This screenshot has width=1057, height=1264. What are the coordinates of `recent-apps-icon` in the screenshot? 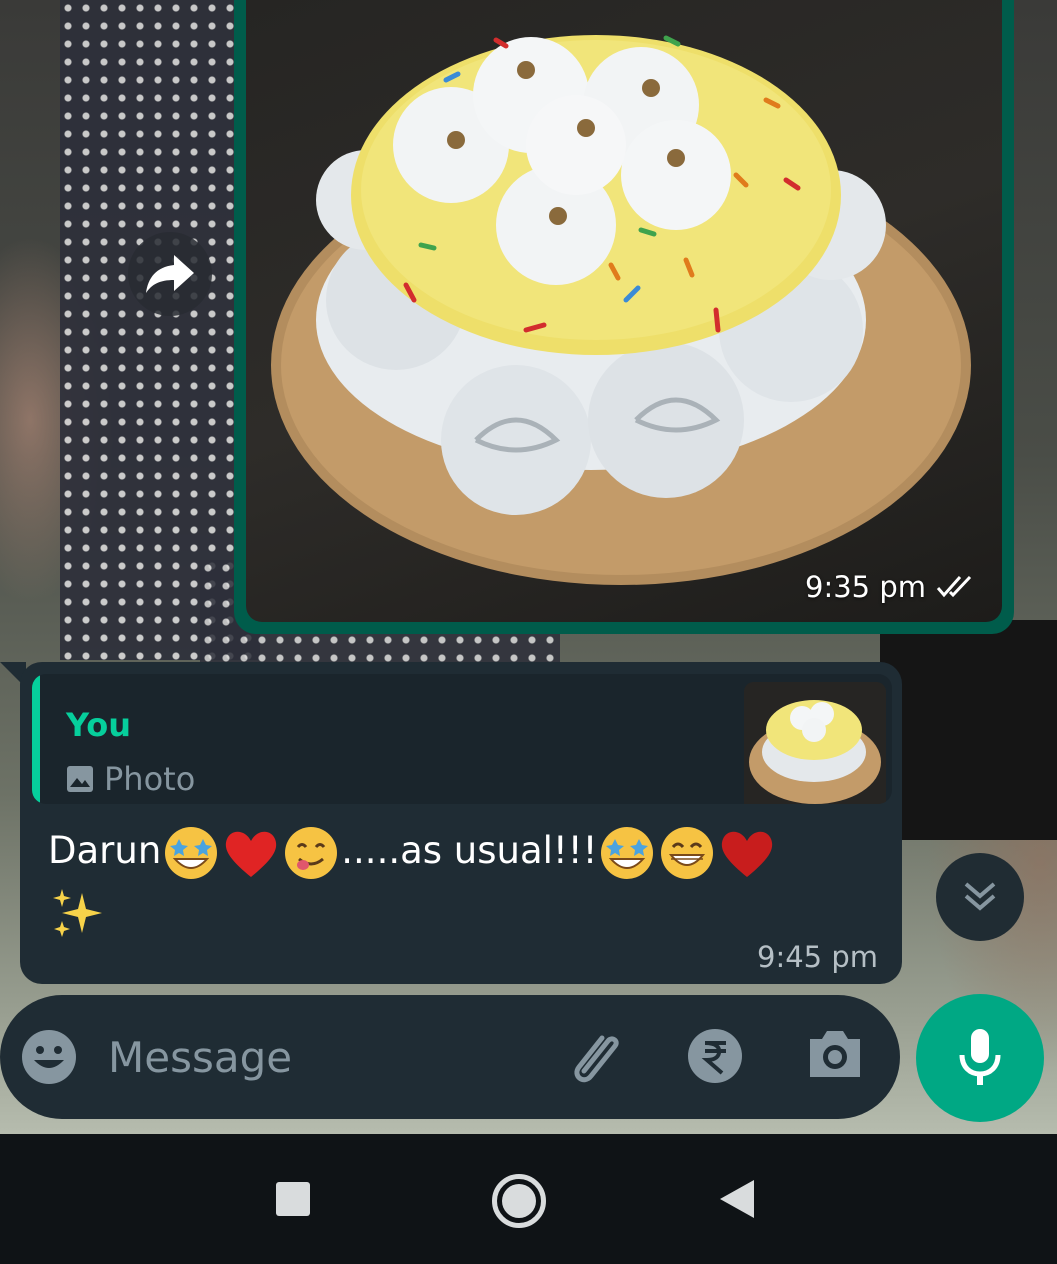 It's located at (293, 1199).